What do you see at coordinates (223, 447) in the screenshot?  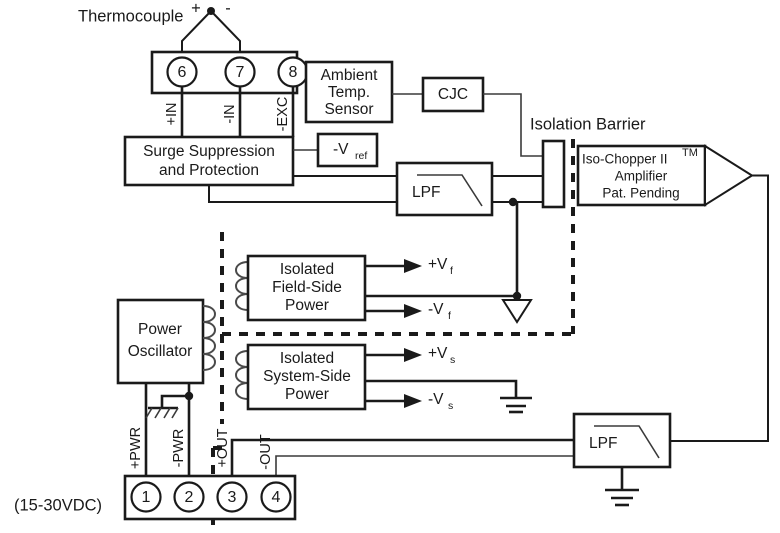 I see `terminal-3-signal-label: +OUT` at bounding box center [223, 447].